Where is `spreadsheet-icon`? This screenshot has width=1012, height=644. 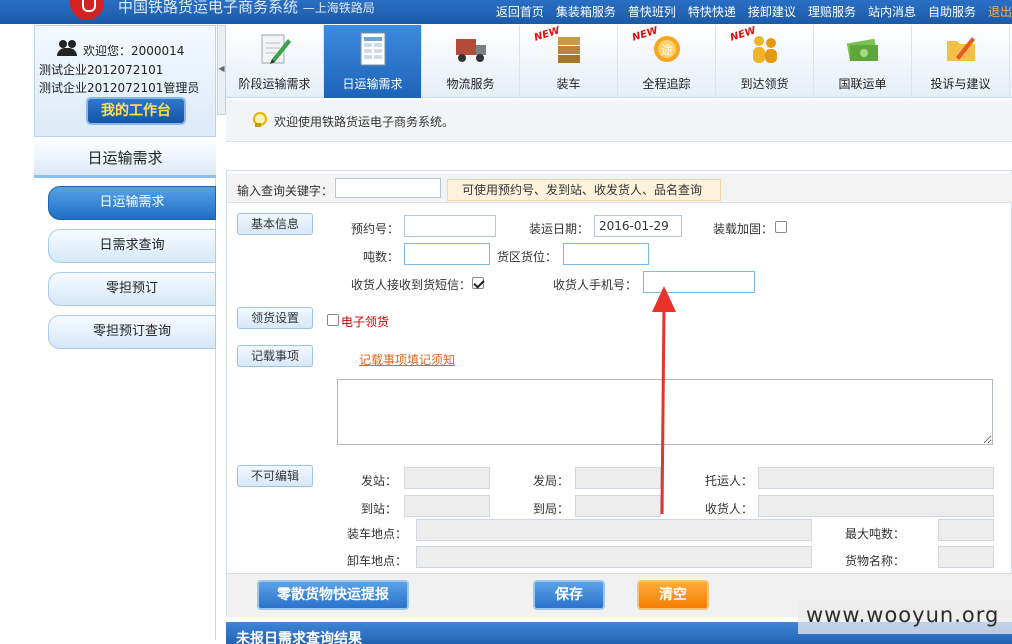 spreadsheet-icon is located at coordinates (373, 49).